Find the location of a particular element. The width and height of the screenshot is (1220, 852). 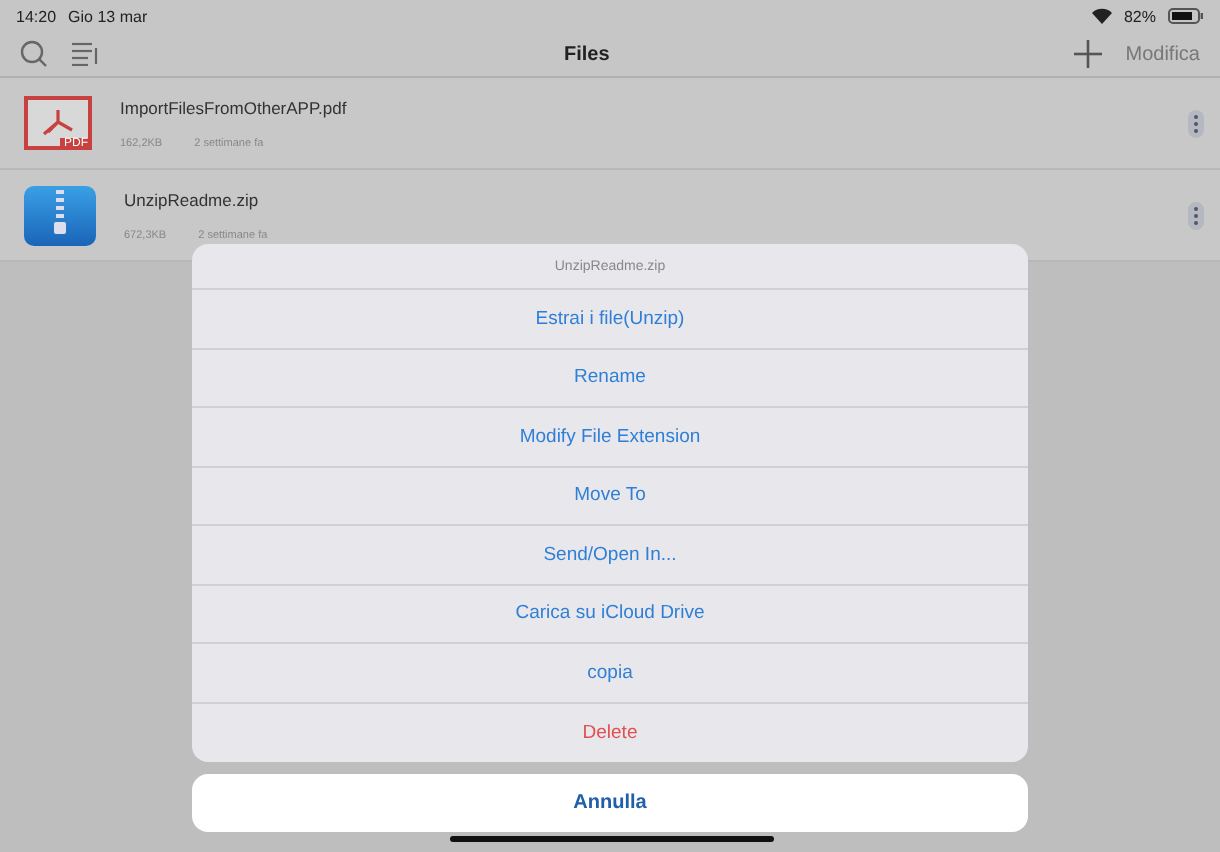

action-item: Modify File Extension is located at coordinates (610, 437).